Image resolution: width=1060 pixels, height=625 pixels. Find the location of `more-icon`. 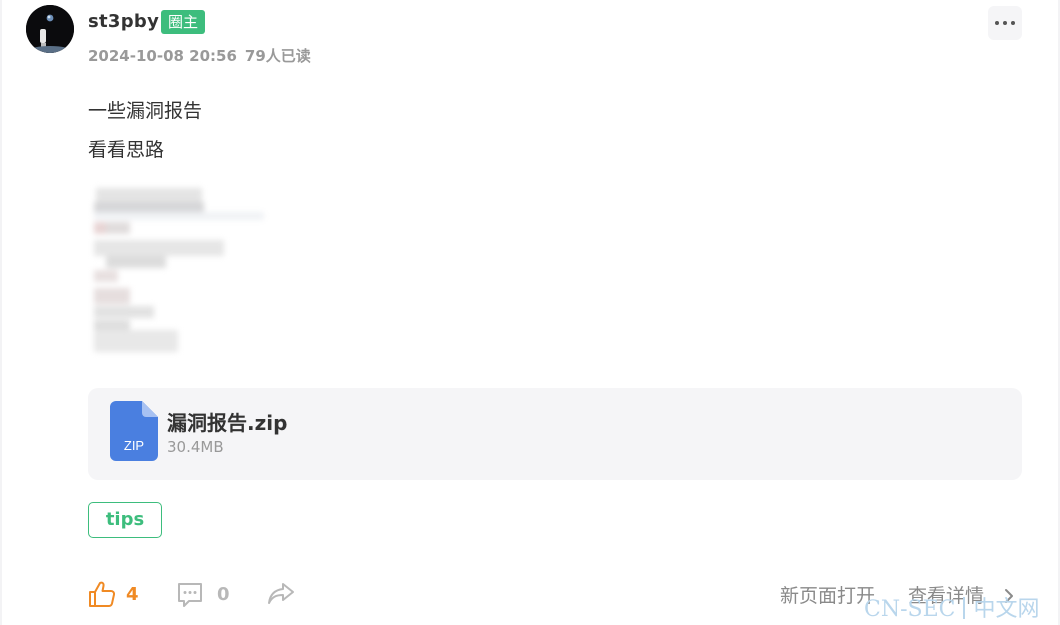

more-icon is located at coordinates (997, 23).